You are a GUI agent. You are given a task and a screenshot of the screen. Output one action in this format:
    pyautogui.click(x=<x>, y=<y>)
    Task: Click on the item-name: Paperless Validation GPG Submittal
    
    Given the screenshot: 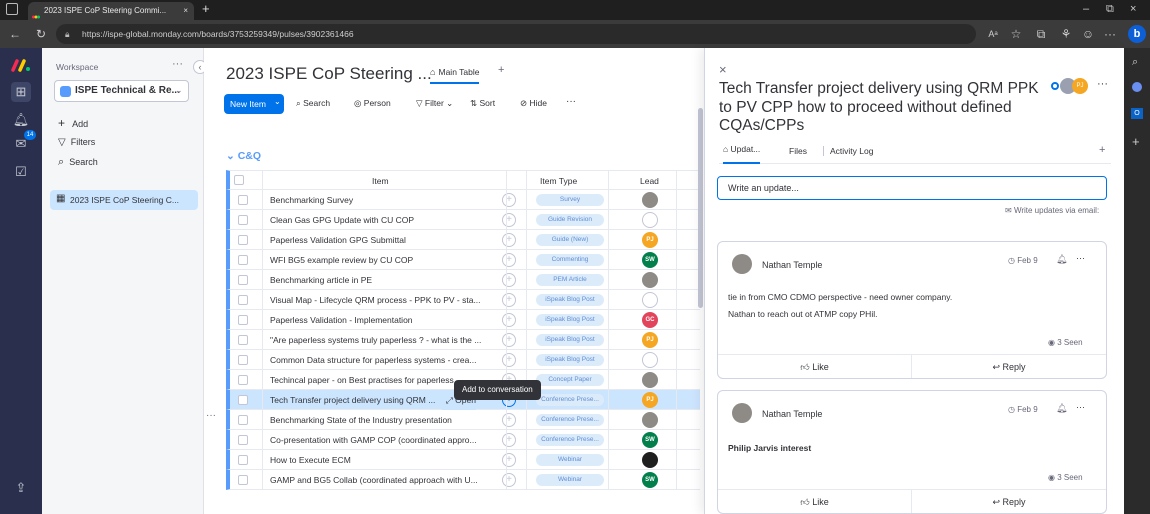 What is the action you would take?
    pyautogui.click(x=379, y=240)
    